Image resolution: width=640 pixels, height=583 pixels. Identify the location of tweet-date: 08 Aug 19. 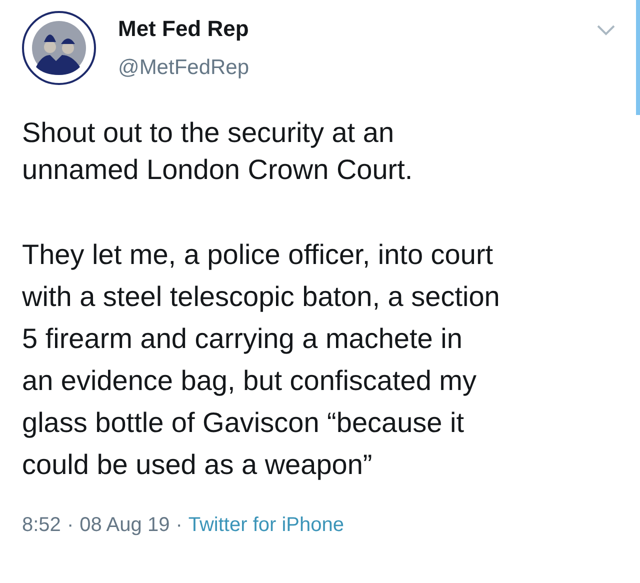
(125, 525).